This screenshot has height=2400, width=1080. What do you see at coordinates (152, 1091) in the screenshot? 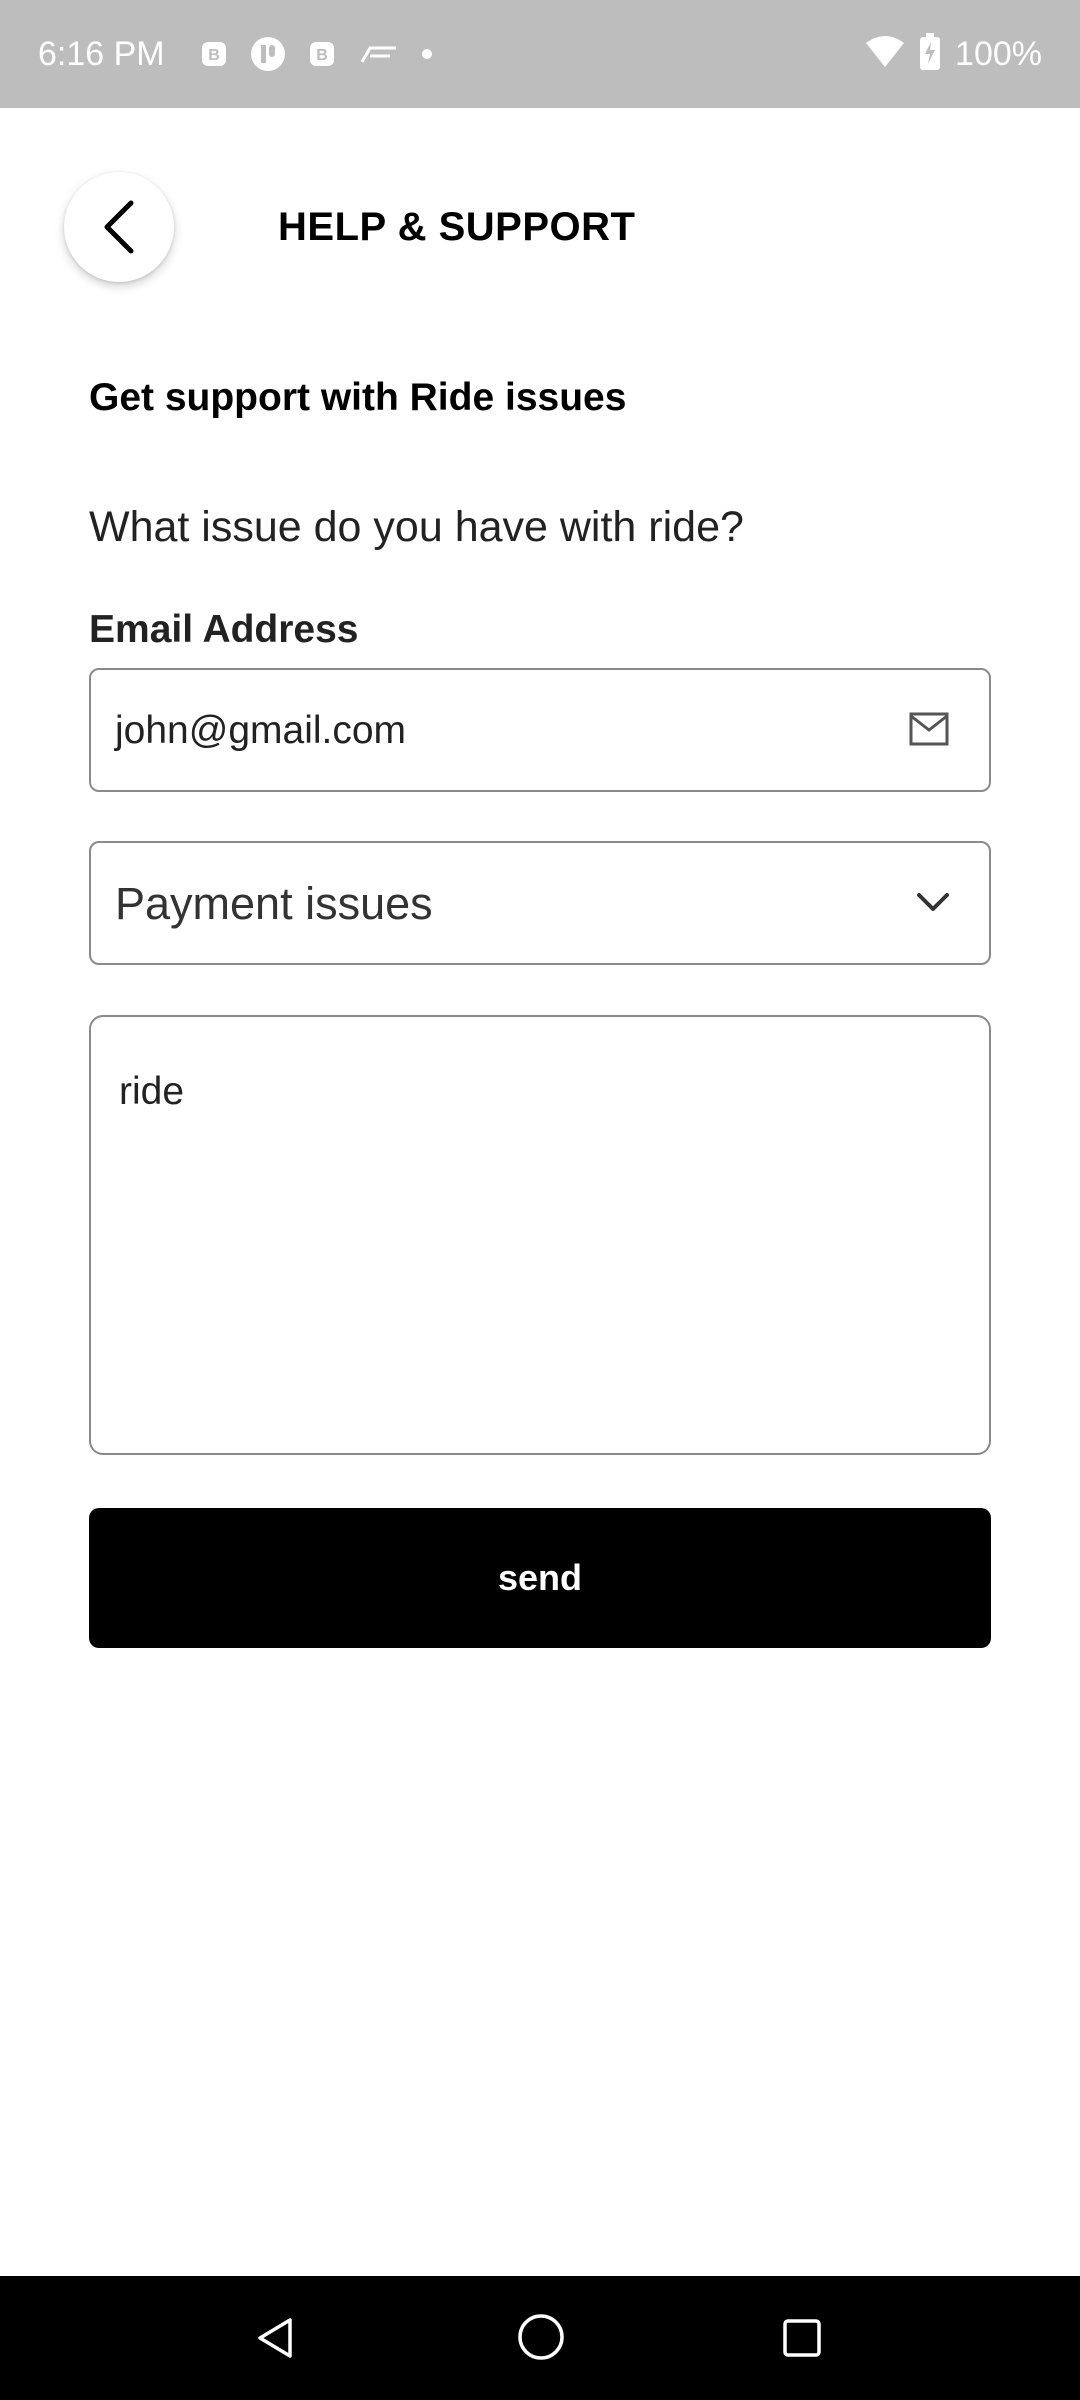
I see `message-value: ride` at bounding box center [152, 1091].